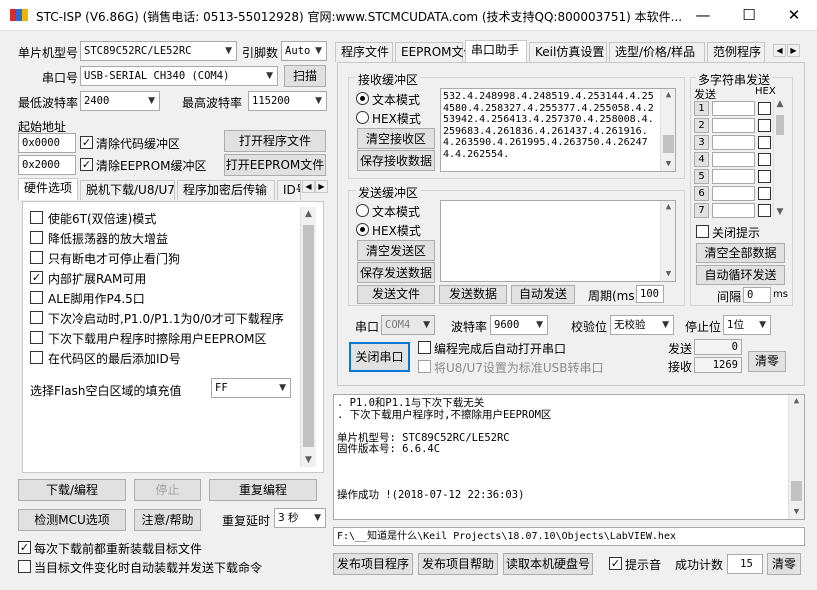  Describe the element at coordinates (72, 490) in the screenshot. I see `download-program-button: 下载/编程` at that location.